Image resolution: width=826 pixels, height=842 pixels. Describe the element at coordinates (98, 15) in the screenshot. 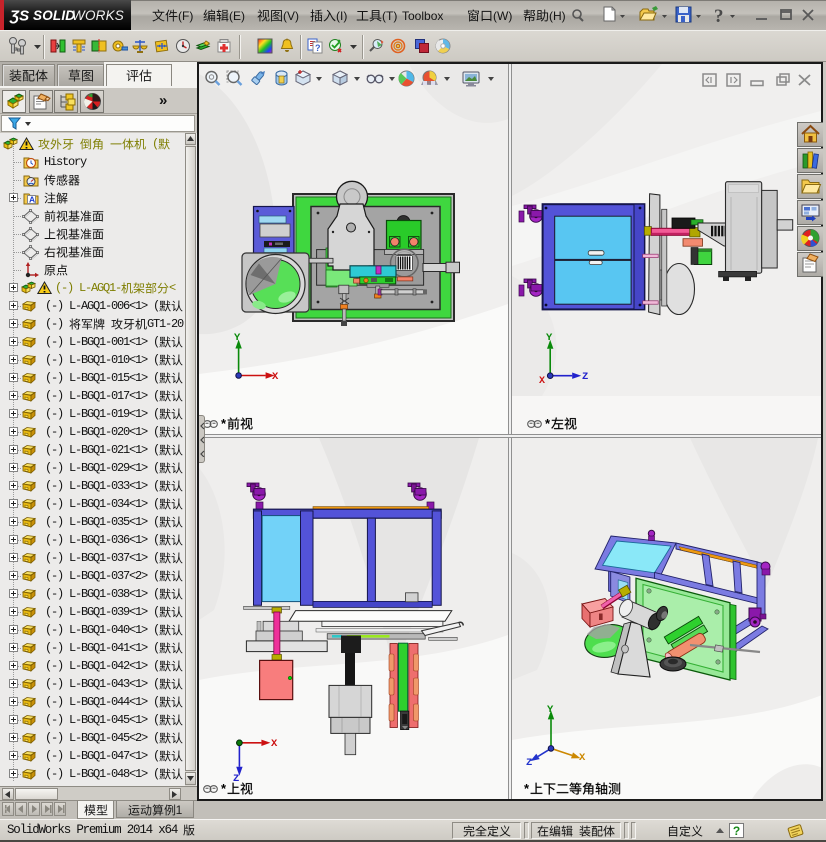

I see `svg-text: WORKS` at that location.